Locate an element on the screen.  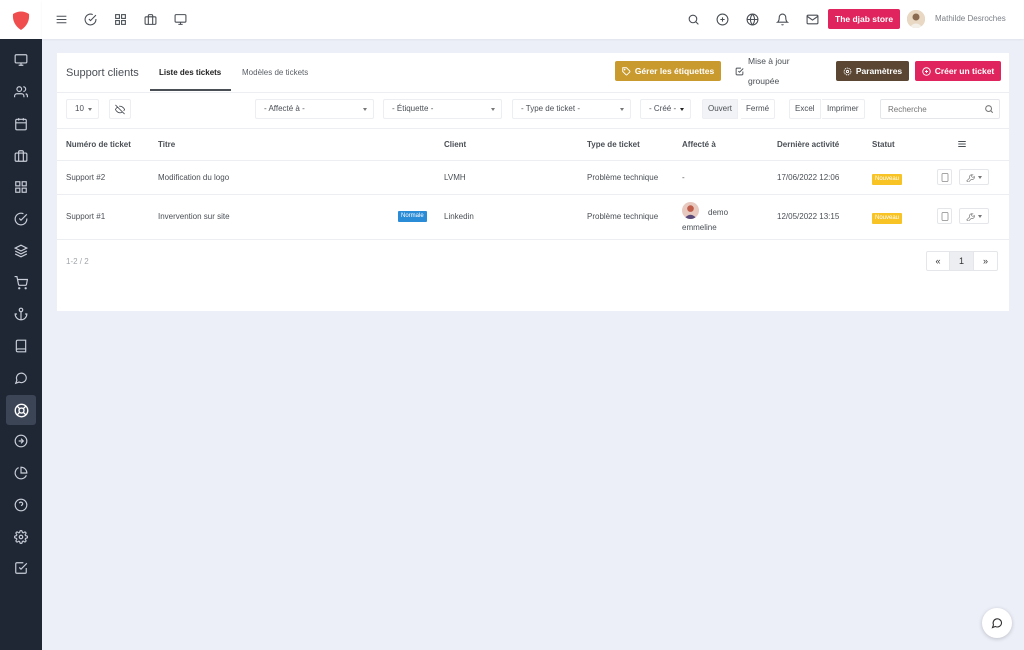
label-filter-value: - Étiquette - is located at coordinates (413, 108).